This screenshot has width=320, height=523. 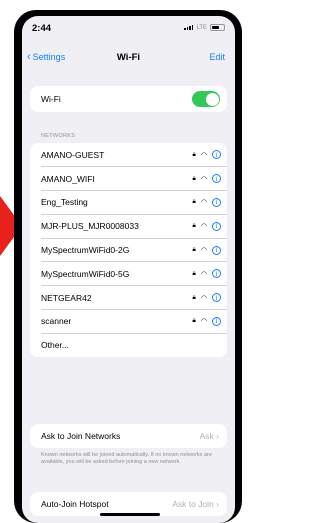 What do you see at coordinates (85, 250) in the screenshot?
I see `network-name: MySpectrumWiFid0-2G` at bounding box center [85, 250].